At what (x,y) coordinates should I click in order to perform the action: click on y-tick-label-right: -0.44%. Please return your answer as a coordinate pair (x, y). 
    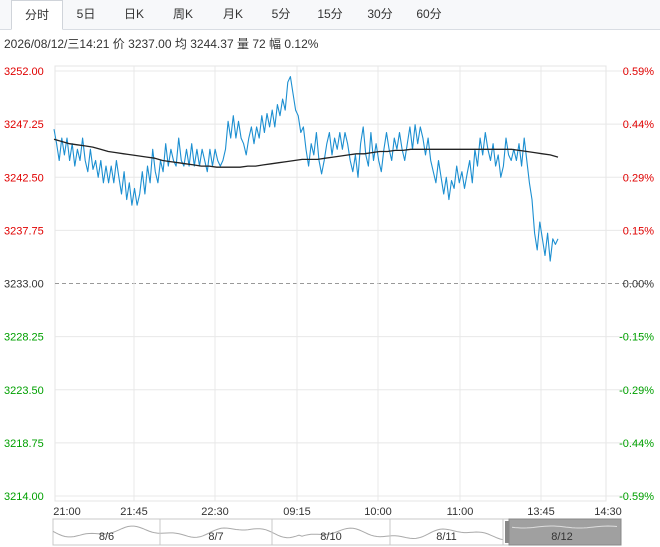
    Looking at the image, I should click on (636, 444).